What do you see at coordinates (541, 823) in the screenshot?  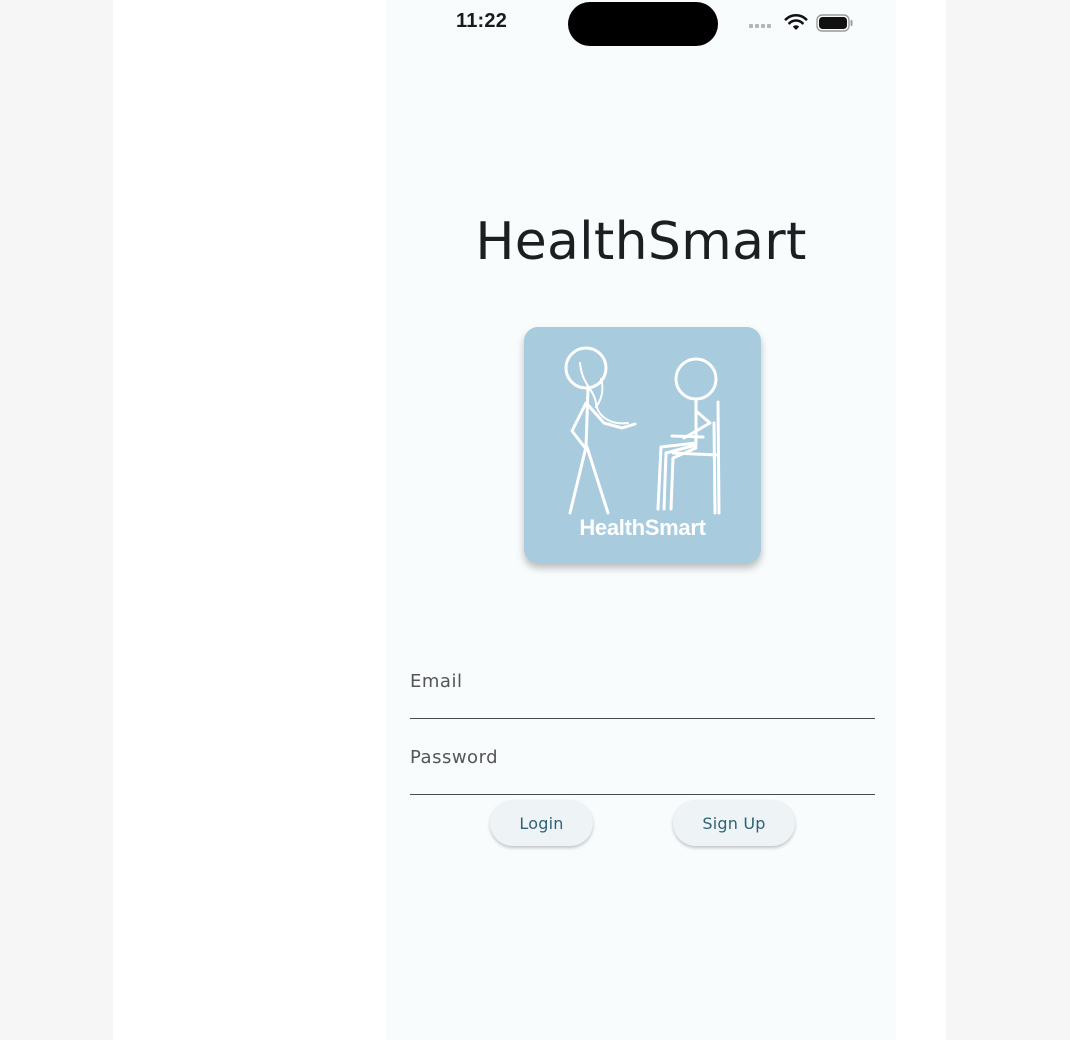 I see `login-button: Login` at bounding box center [541, 823].